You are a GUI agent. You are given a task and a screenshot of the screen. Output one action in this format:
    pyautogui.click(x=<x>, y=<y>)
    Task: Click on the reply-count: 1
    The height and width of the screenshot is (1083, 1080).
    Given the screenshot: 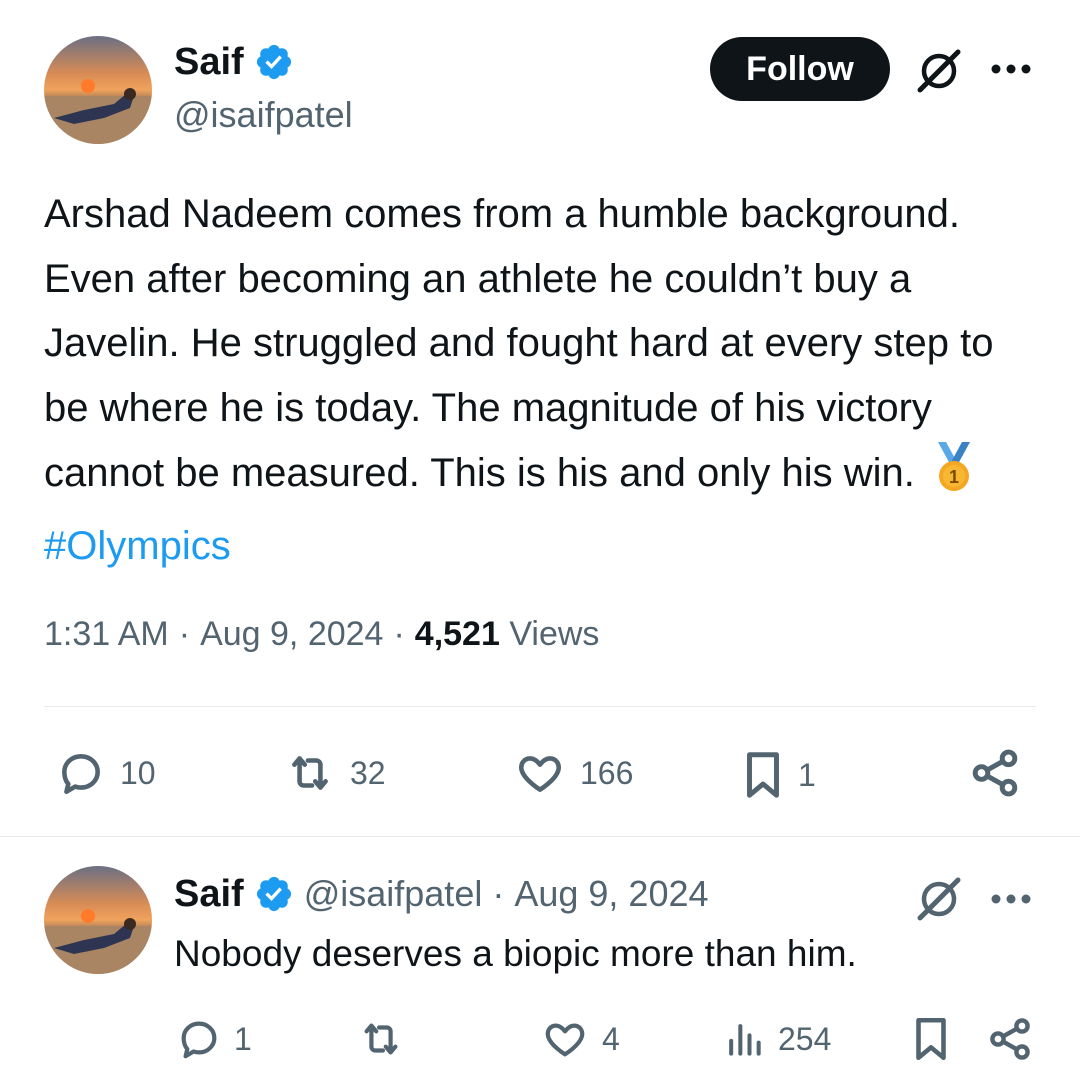 What is the action you would take?
    pyautogui.click(x=243, y=1038)
    